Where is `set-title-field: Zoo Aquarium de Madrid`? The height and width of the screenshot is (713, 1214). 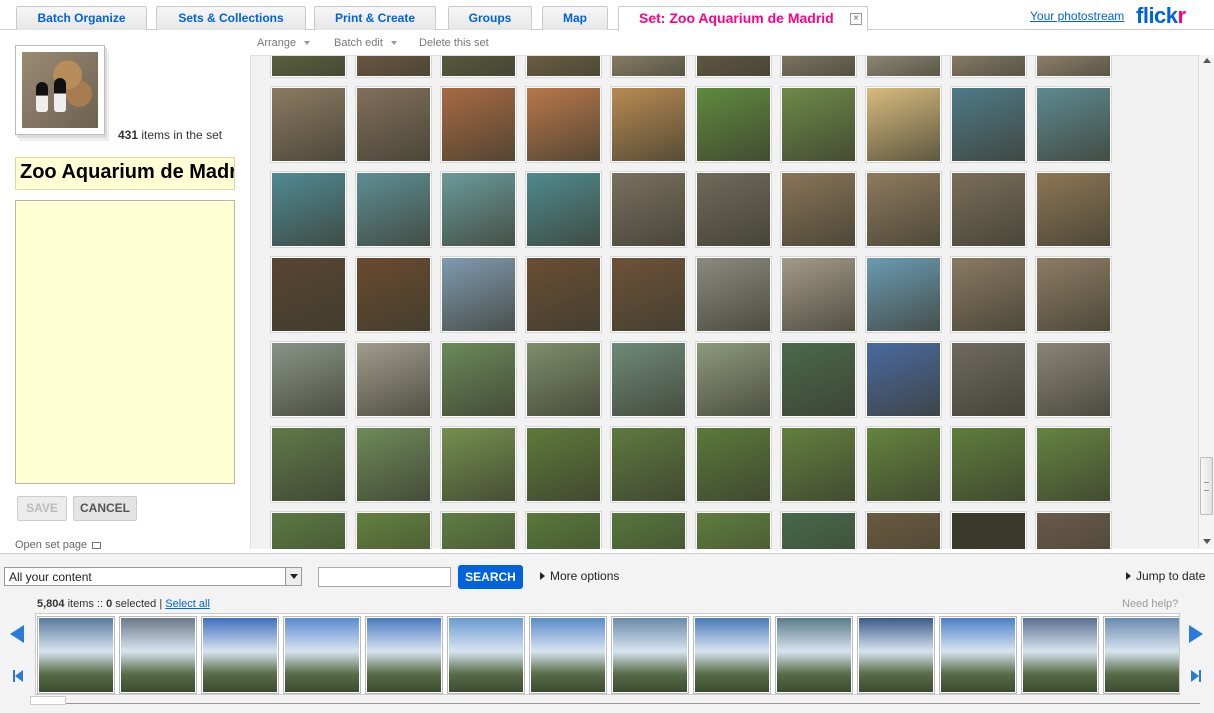 set-title-field: Zoo Aquarium de Madrid is located at coordinates (125, 173).